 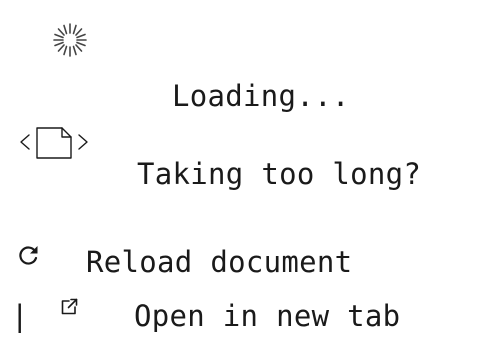 I want to click on reload-icon, so click(x=29, y=255).